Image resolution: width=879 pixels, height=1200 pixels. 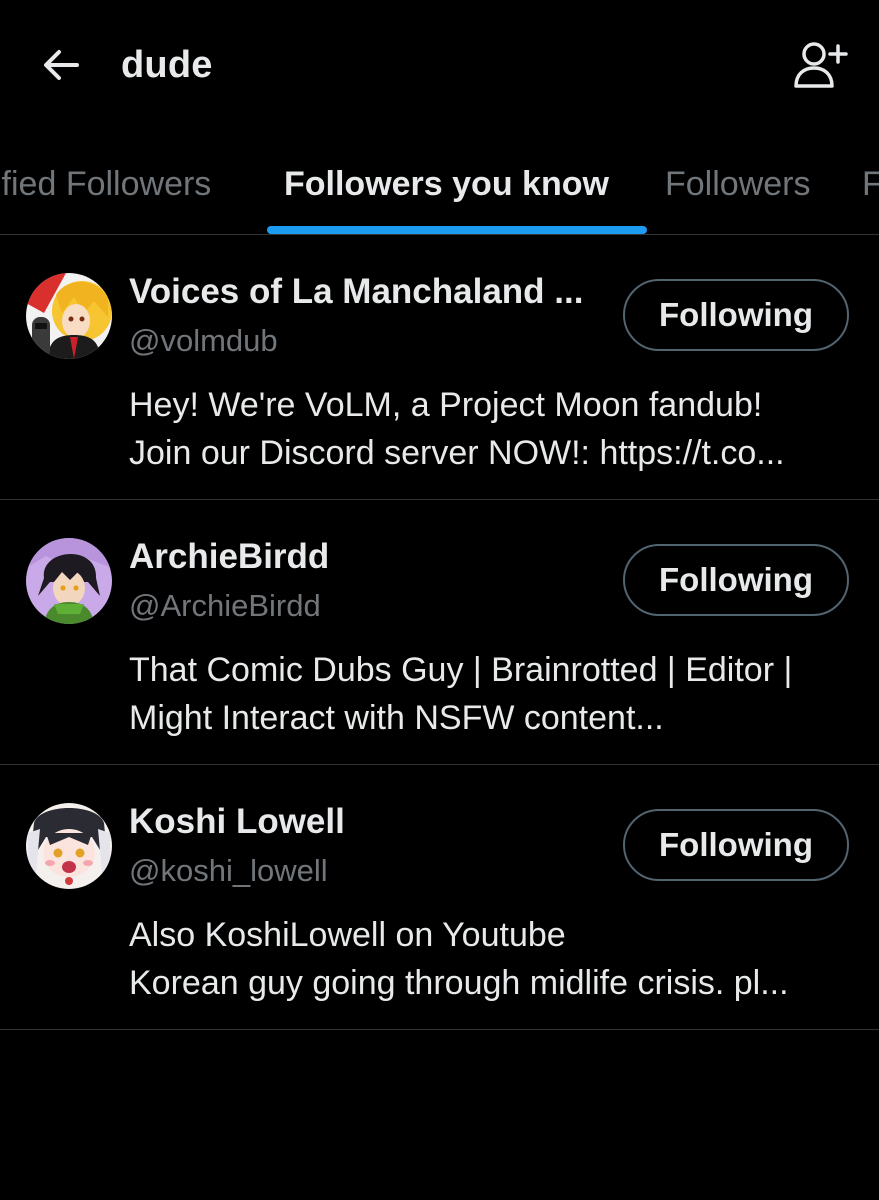 I want to click on user-handle: @ArchieBirdd, so click(x=225, y=605).